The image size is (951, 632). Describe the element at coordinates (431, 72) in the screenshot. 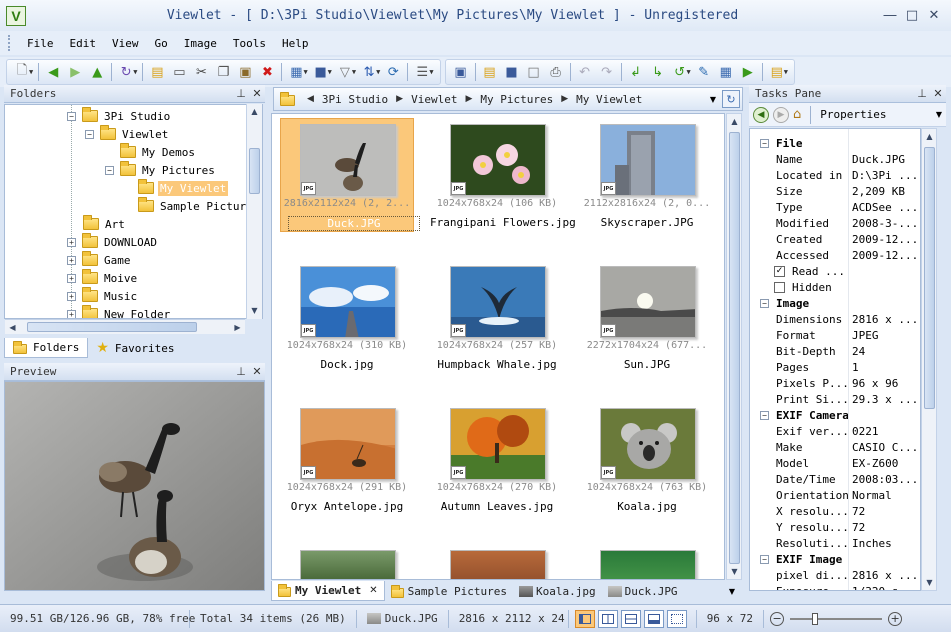

I see `toolbar-overflow-icon: ▼` at that location.